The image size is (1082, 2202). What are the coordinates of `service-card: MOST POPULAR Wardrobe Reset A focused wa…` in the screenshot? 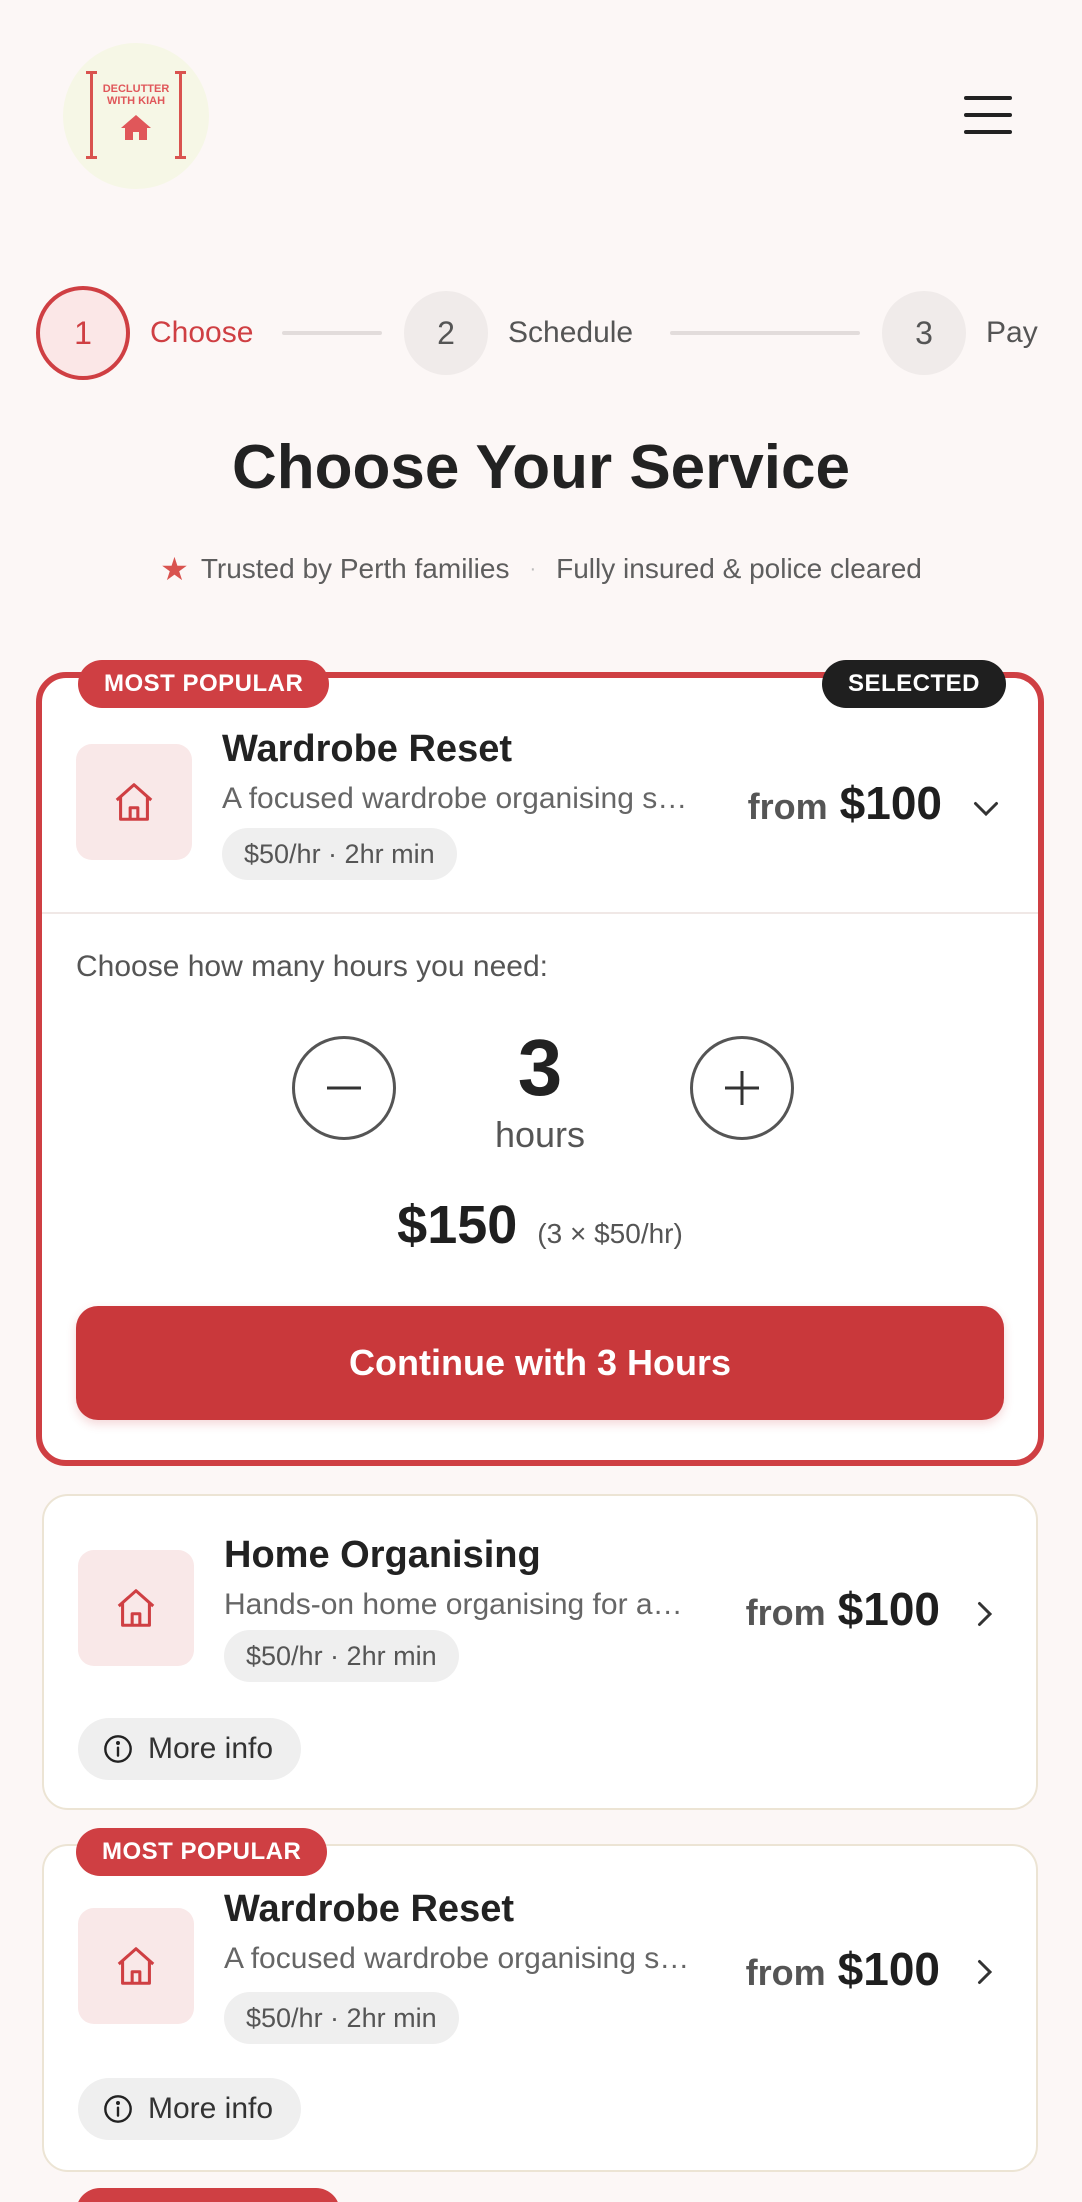 It's located at (540, 2000).